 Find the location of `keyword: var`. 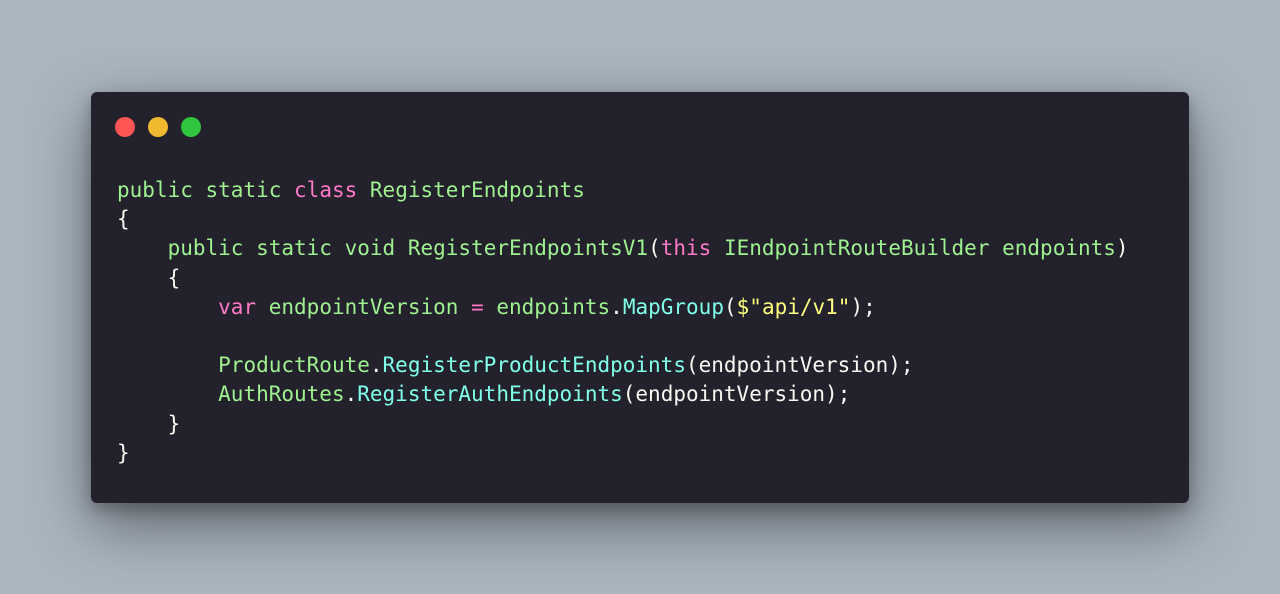

keyword: var is located at coordinates (237, 306).